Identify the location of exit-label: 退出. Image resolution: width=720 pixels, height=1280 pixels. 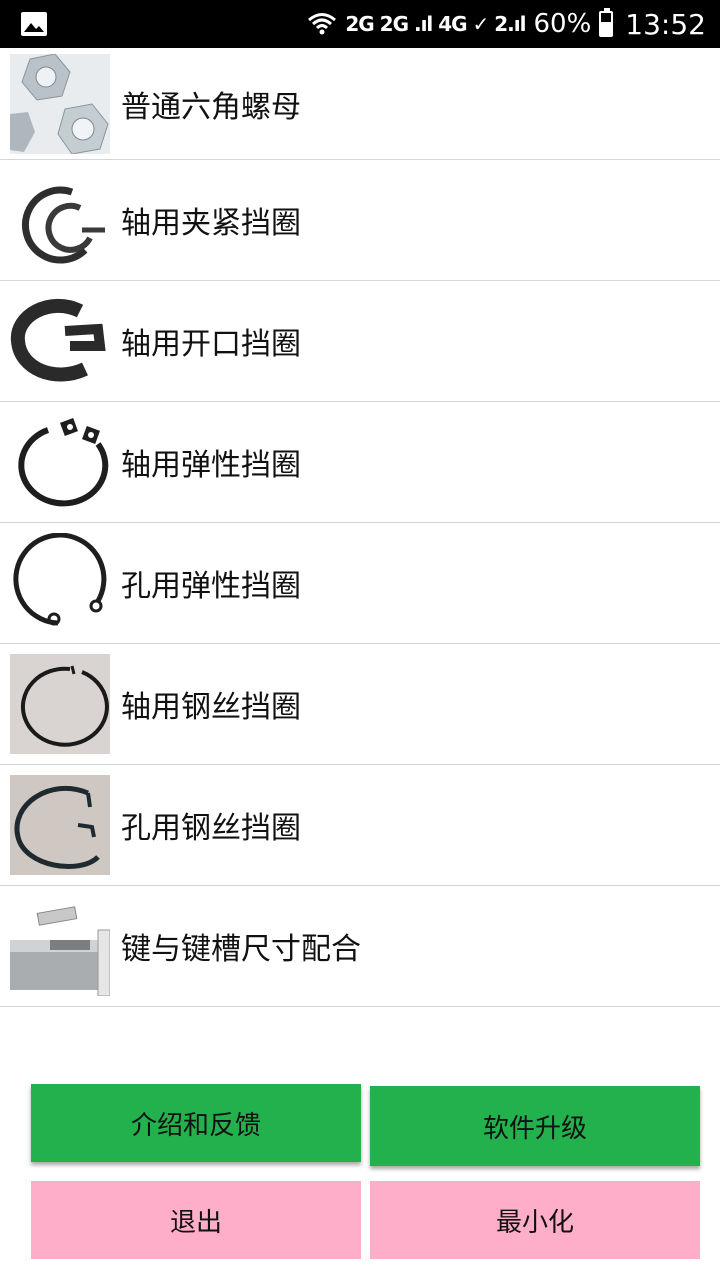
(195, 1222).